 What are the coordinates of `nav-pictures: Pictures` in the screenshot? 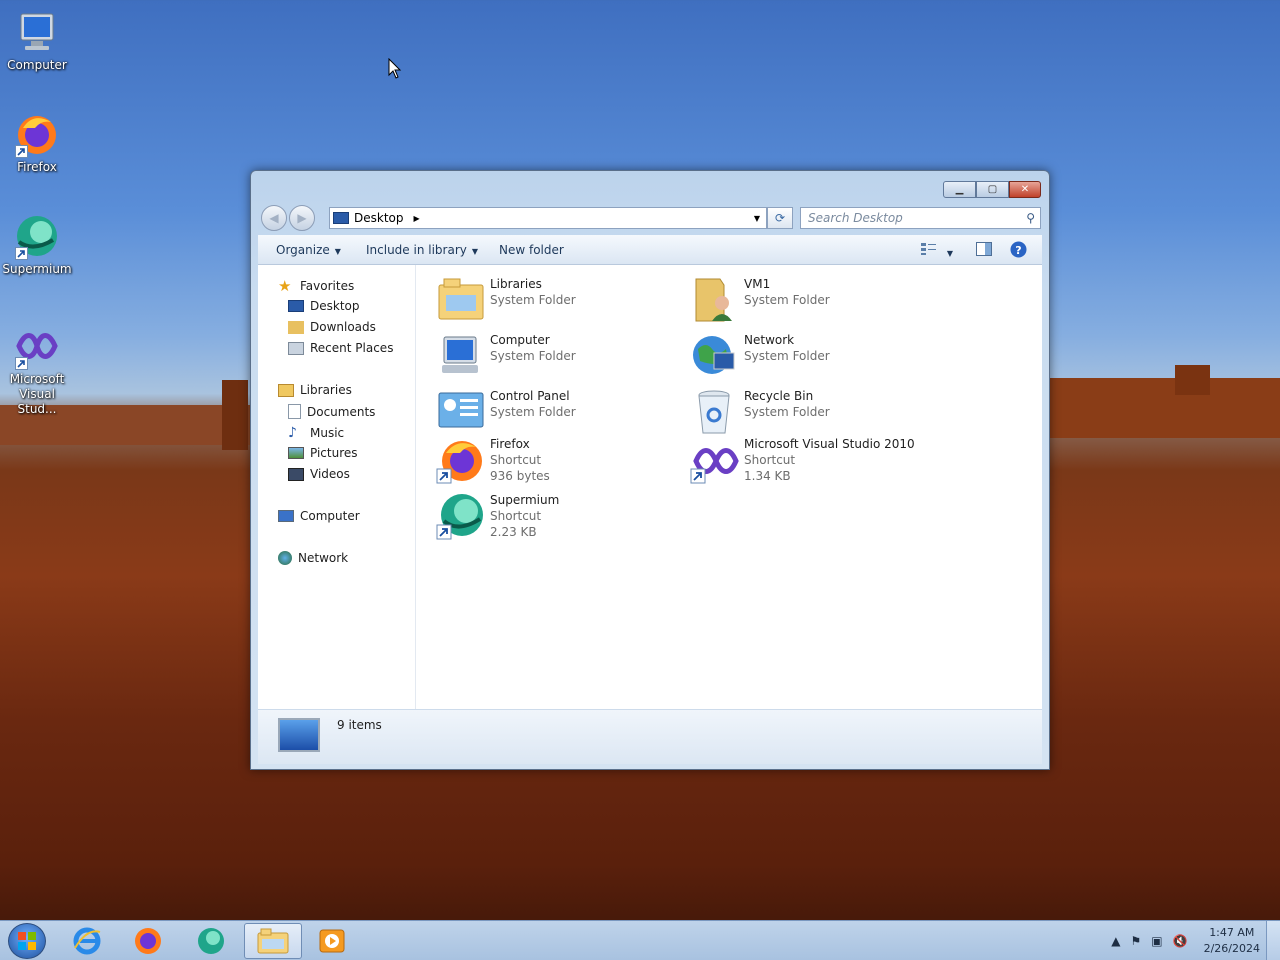 It's located at (323, 453).